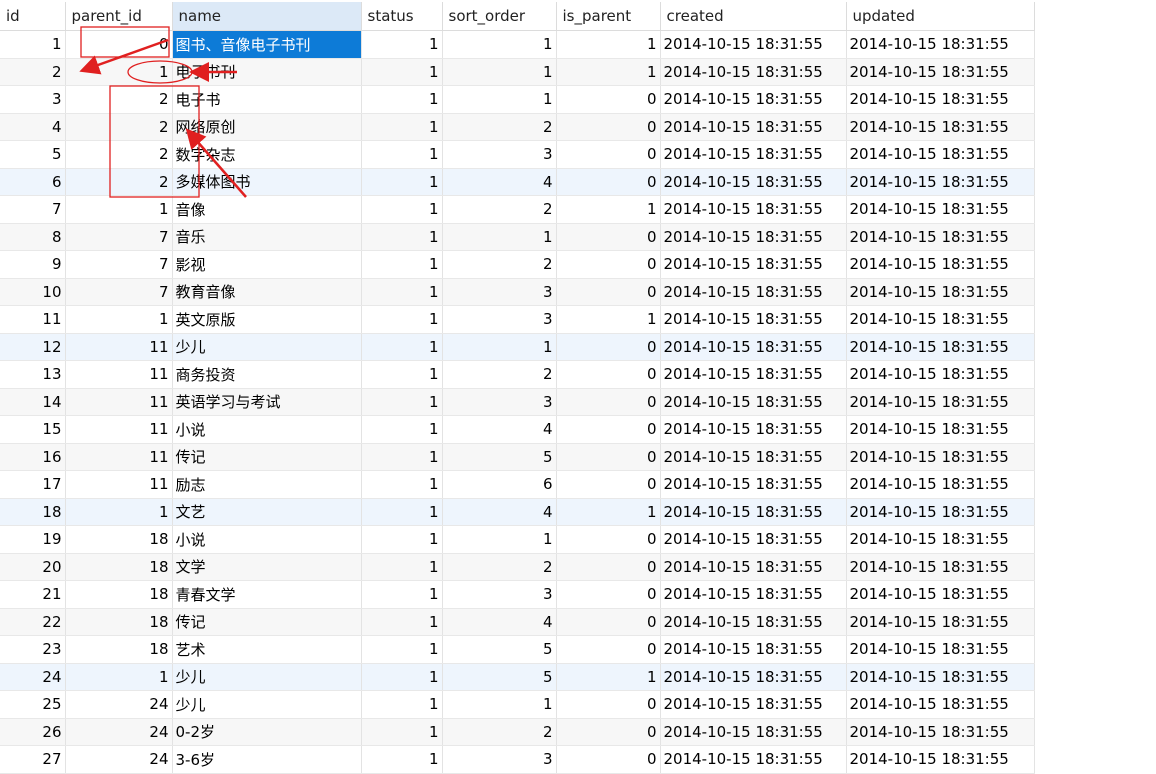  I want to click on cell-sort-order: 6, so click(499, 484).